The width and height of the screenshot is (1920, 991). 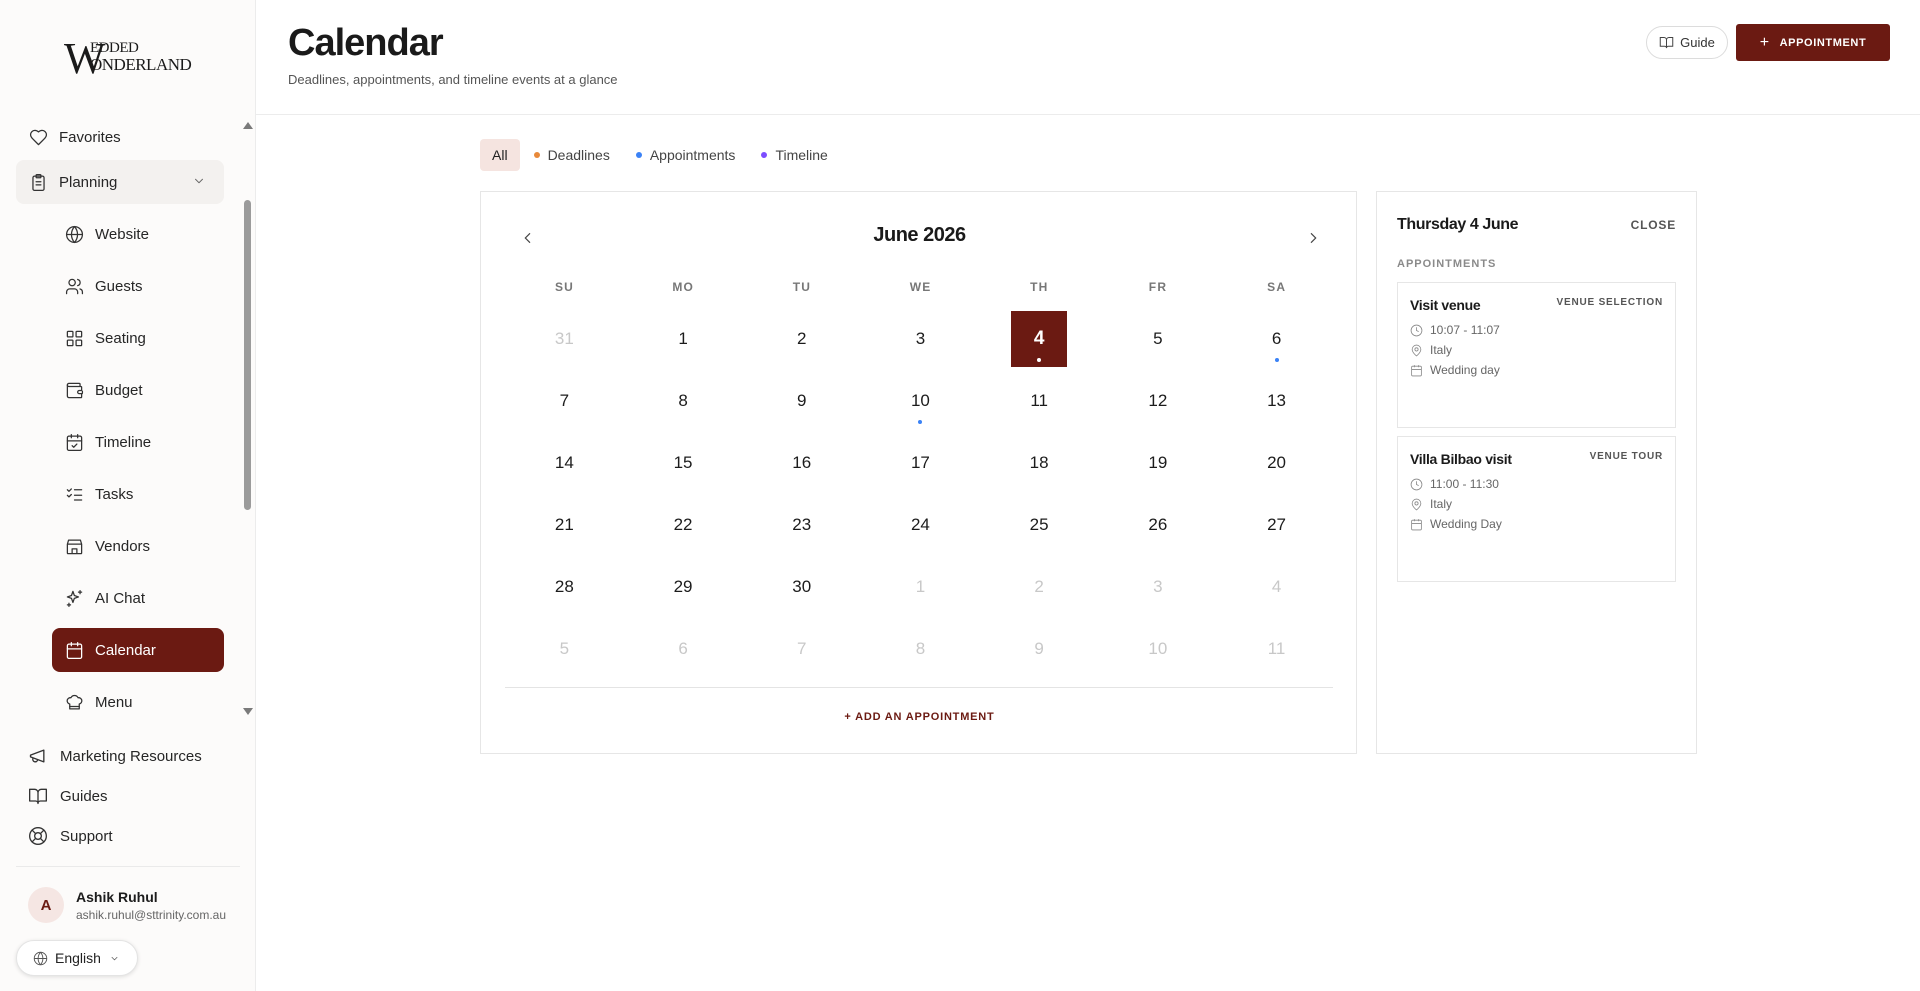 I want to click on calendar-day: 29, so click(x=683, y=587).